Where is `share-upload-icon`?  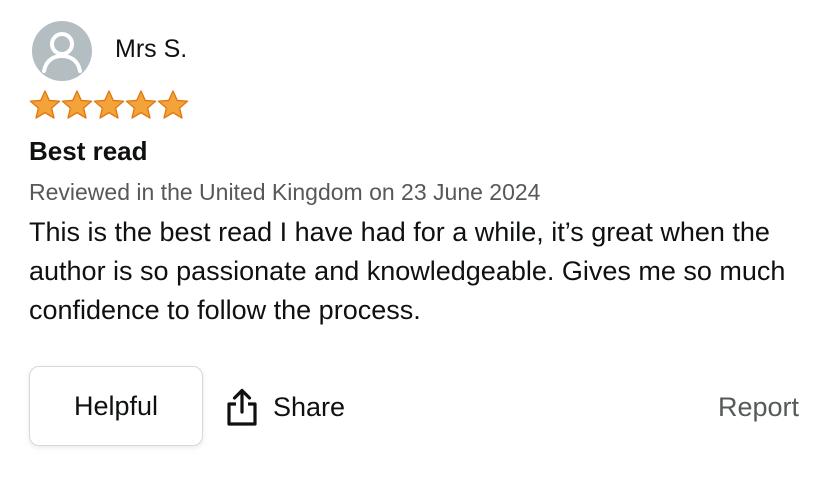
share-upload-icon is located at coordinates (242, 407).